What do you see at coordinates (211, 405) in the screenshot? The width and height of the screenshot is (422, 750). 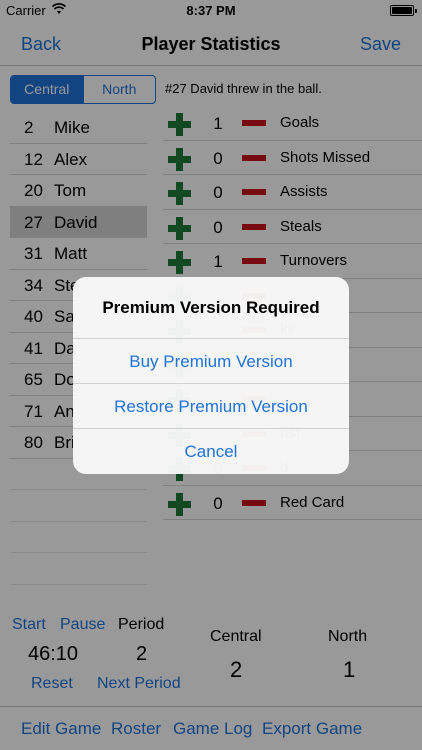 I see `restore-premium-button: Restore Premium Version` at bounding box center [211, 405].